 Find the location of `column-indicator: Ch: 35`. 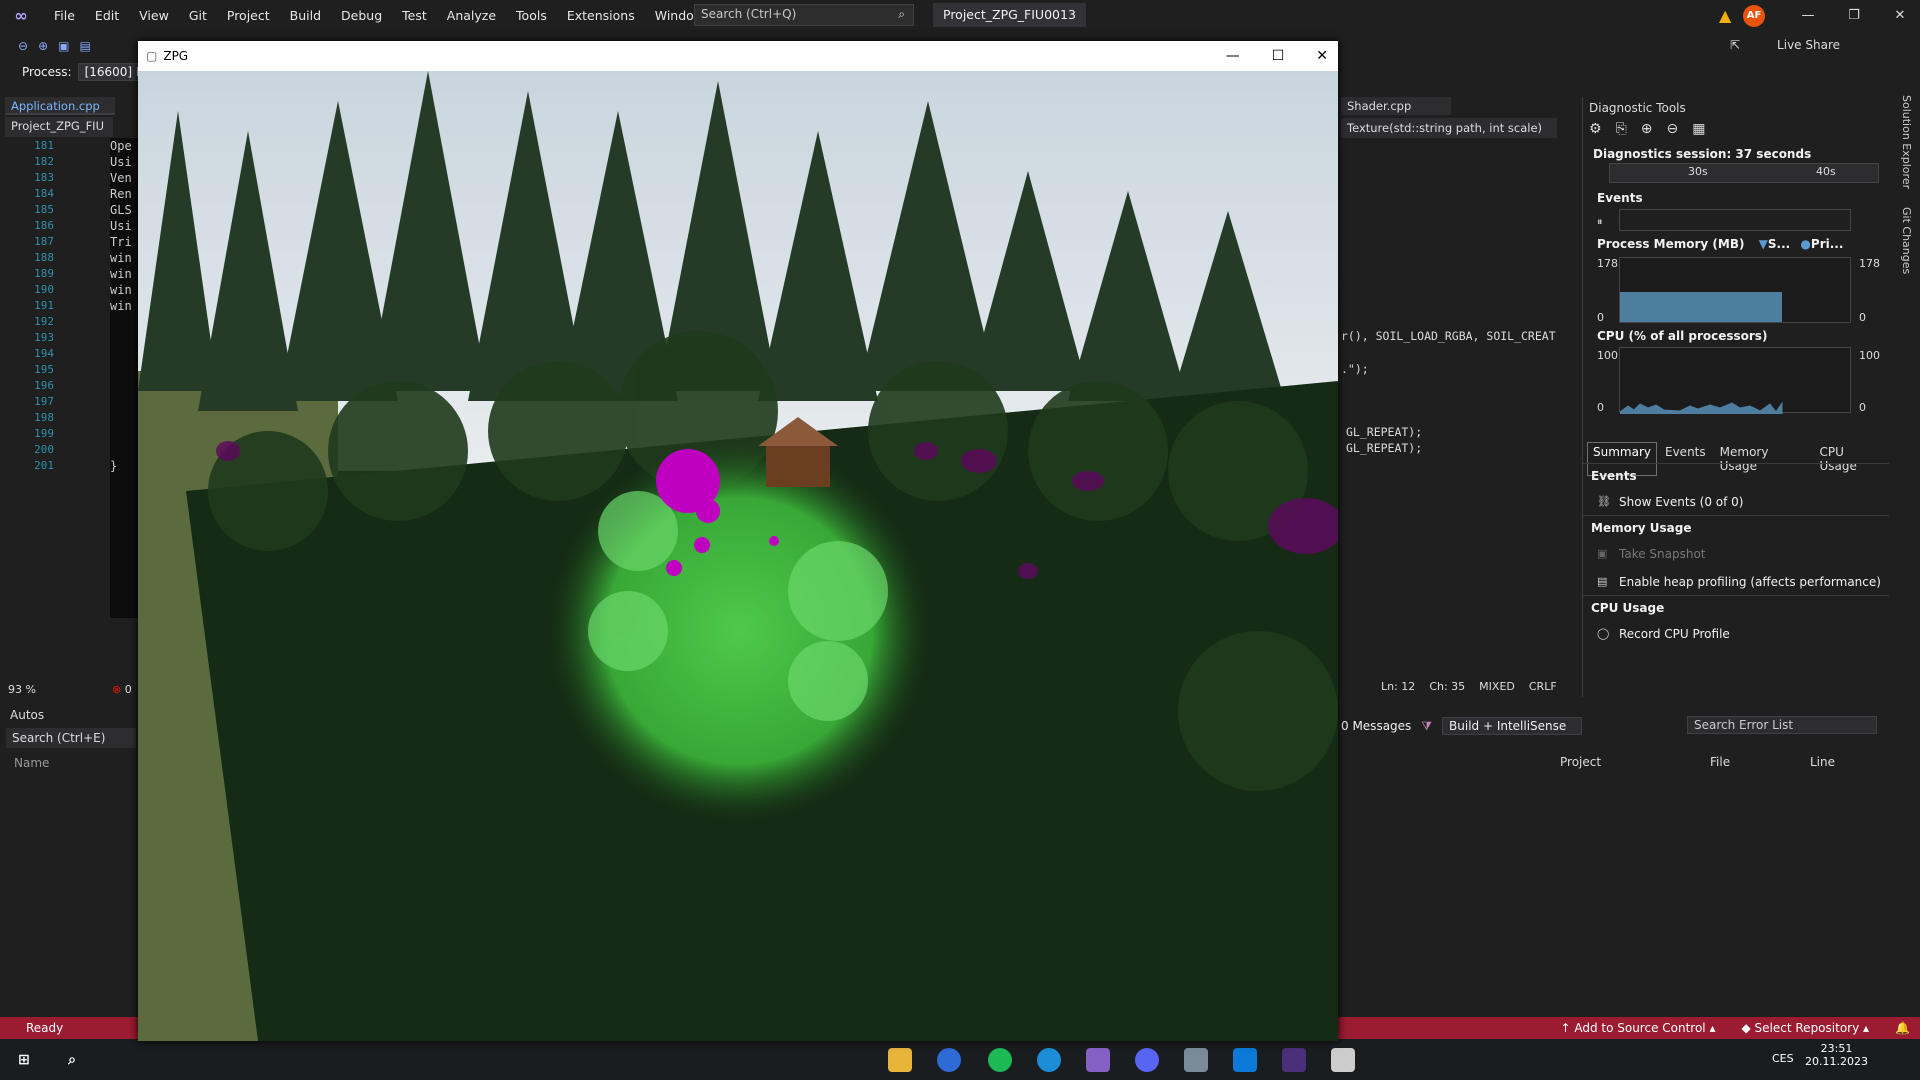

column-indicator: Ch: 35 is located at coordinates (1447, 688).